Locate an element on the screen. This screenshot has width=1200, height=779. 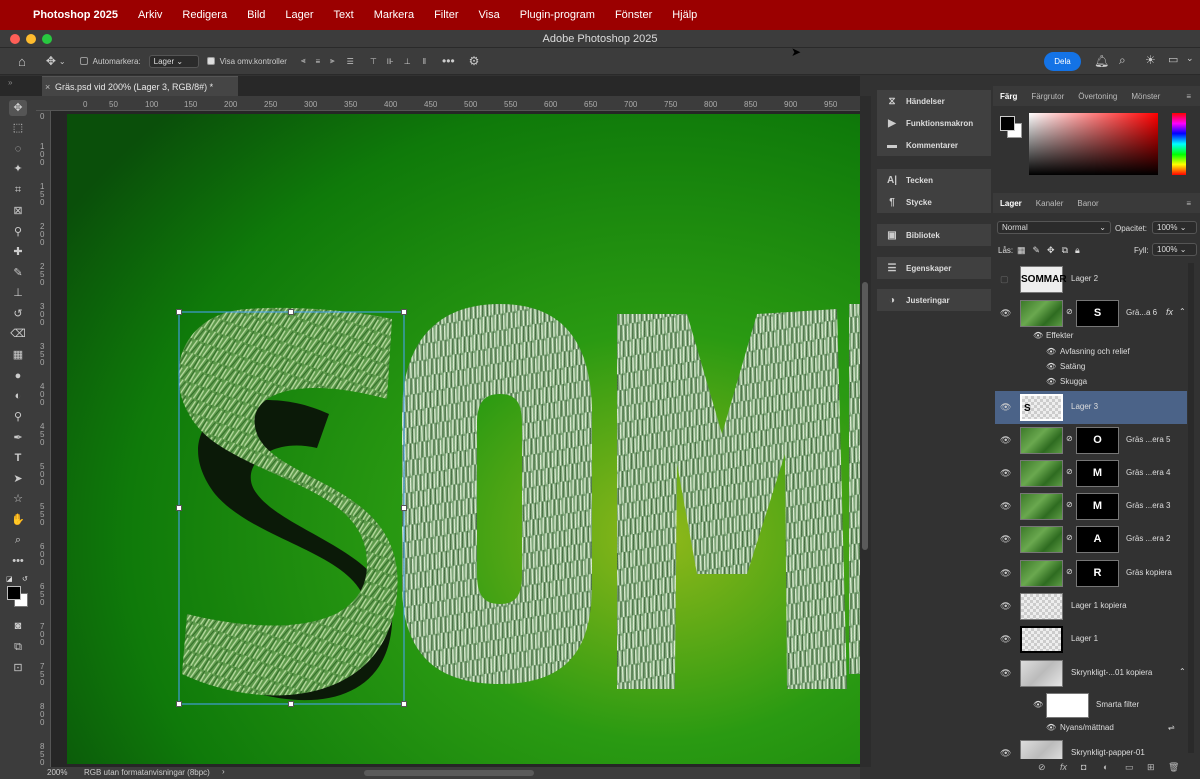
lock-icons: ▦✎✥⧉🔒︎ is located at coordinates (1052, 250).